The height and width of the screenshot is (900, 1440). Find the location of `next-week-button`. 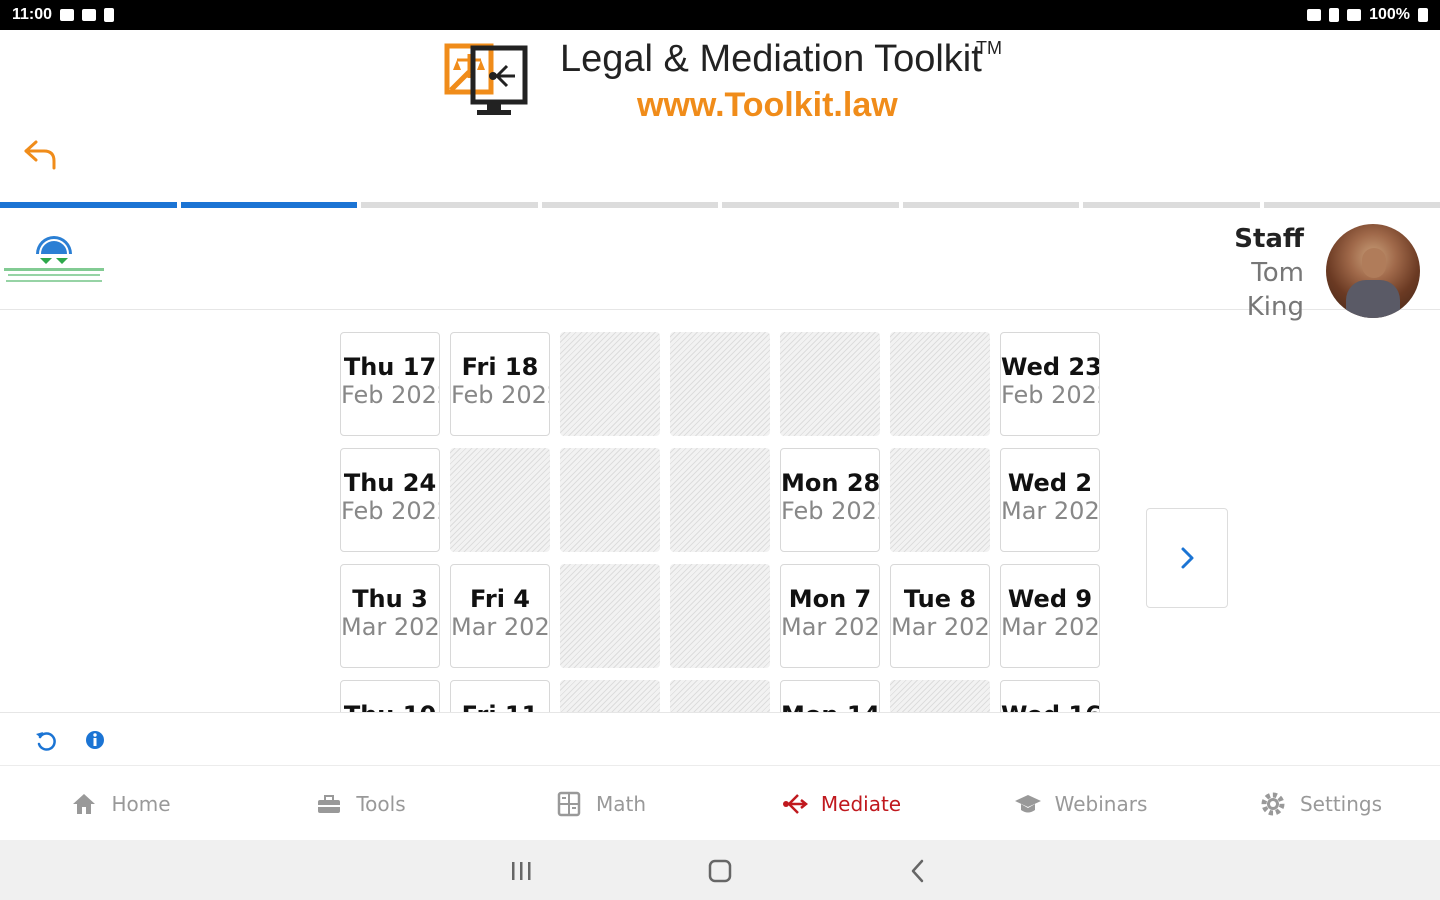

next-week-button is located at coordinates (1187, 558).